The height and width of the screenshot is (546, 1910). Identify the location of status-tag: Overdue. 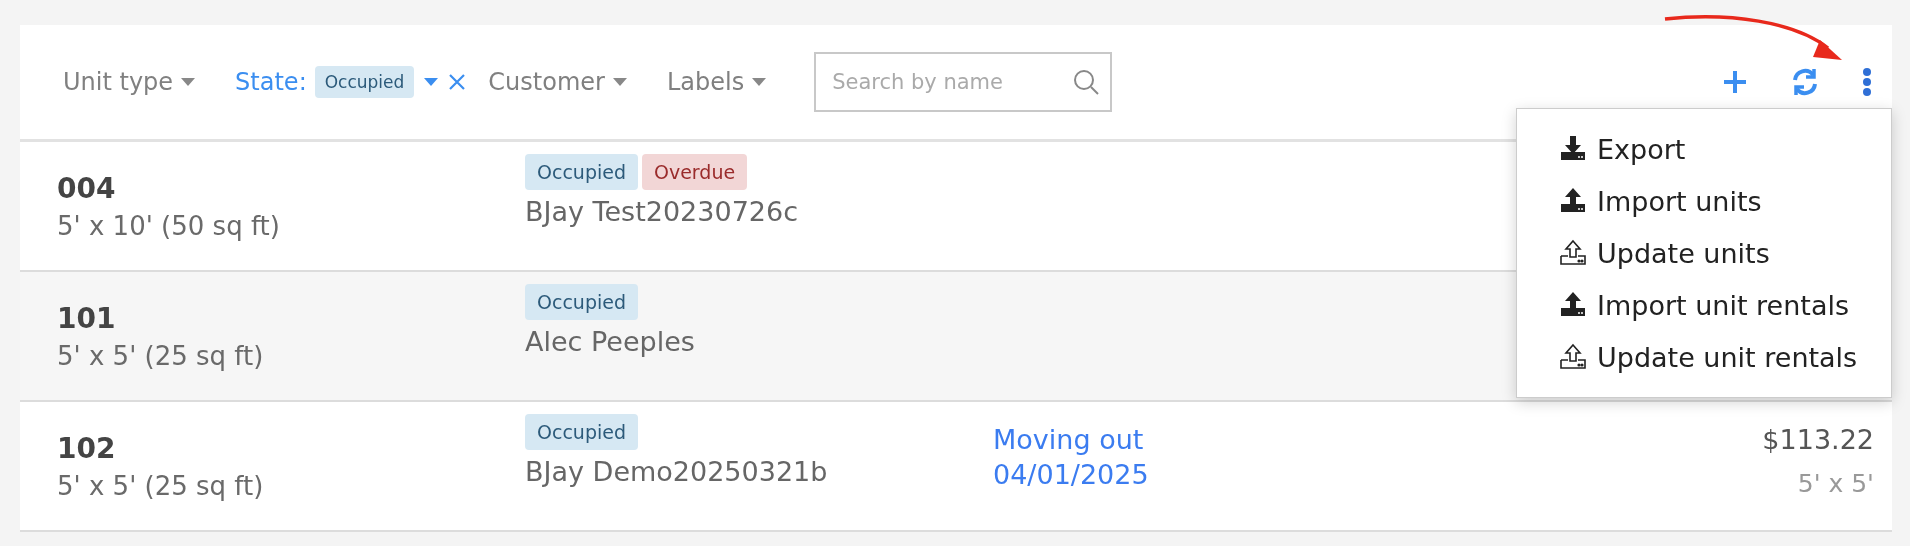
(695, 172).